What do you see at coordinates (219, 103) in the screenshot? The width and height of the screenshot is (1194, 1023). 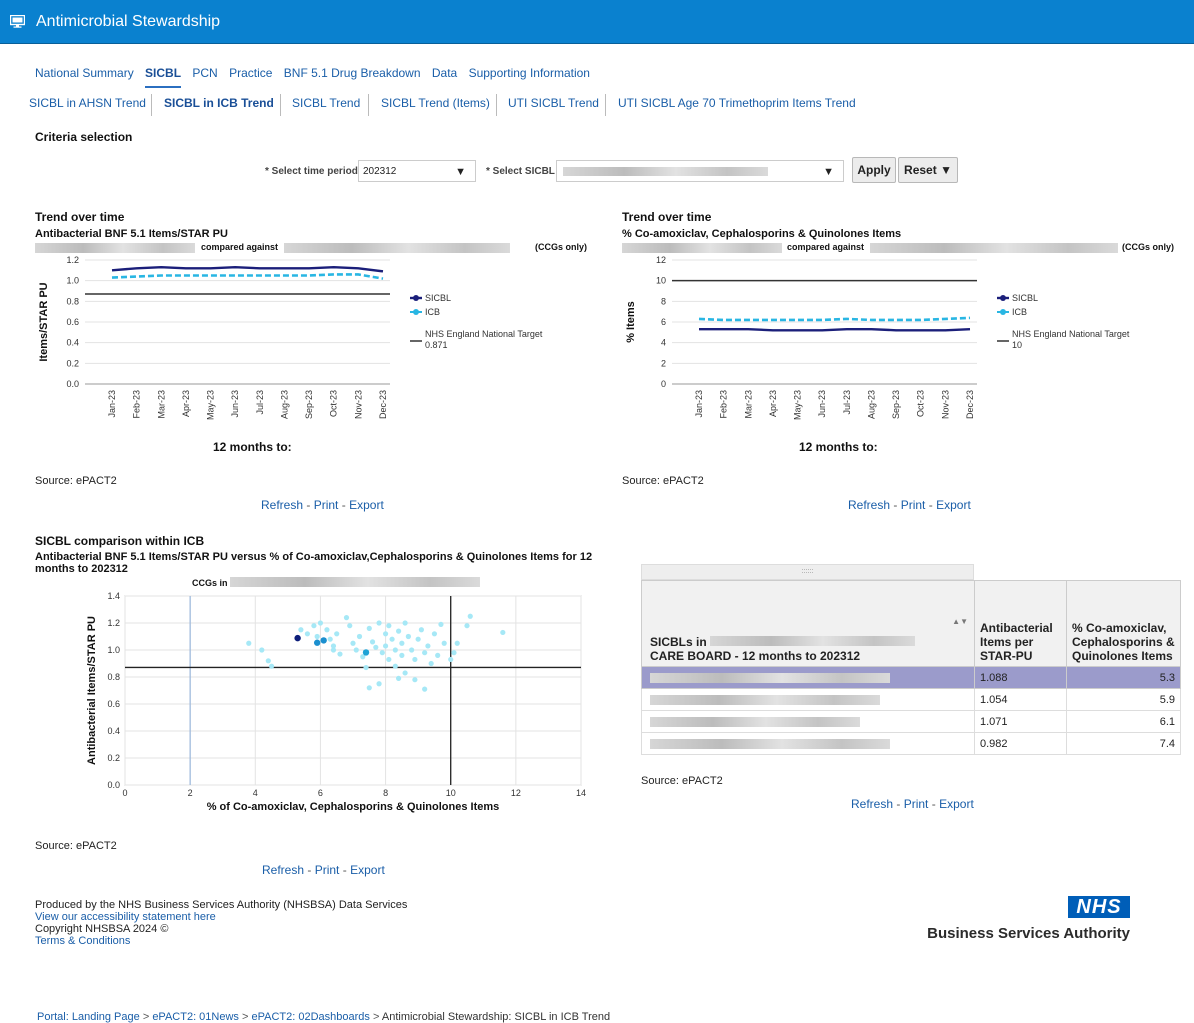 I see `subtab-sicbl-icb-trend: SICBL in ICB Trend` at bounding box center [219, 103].